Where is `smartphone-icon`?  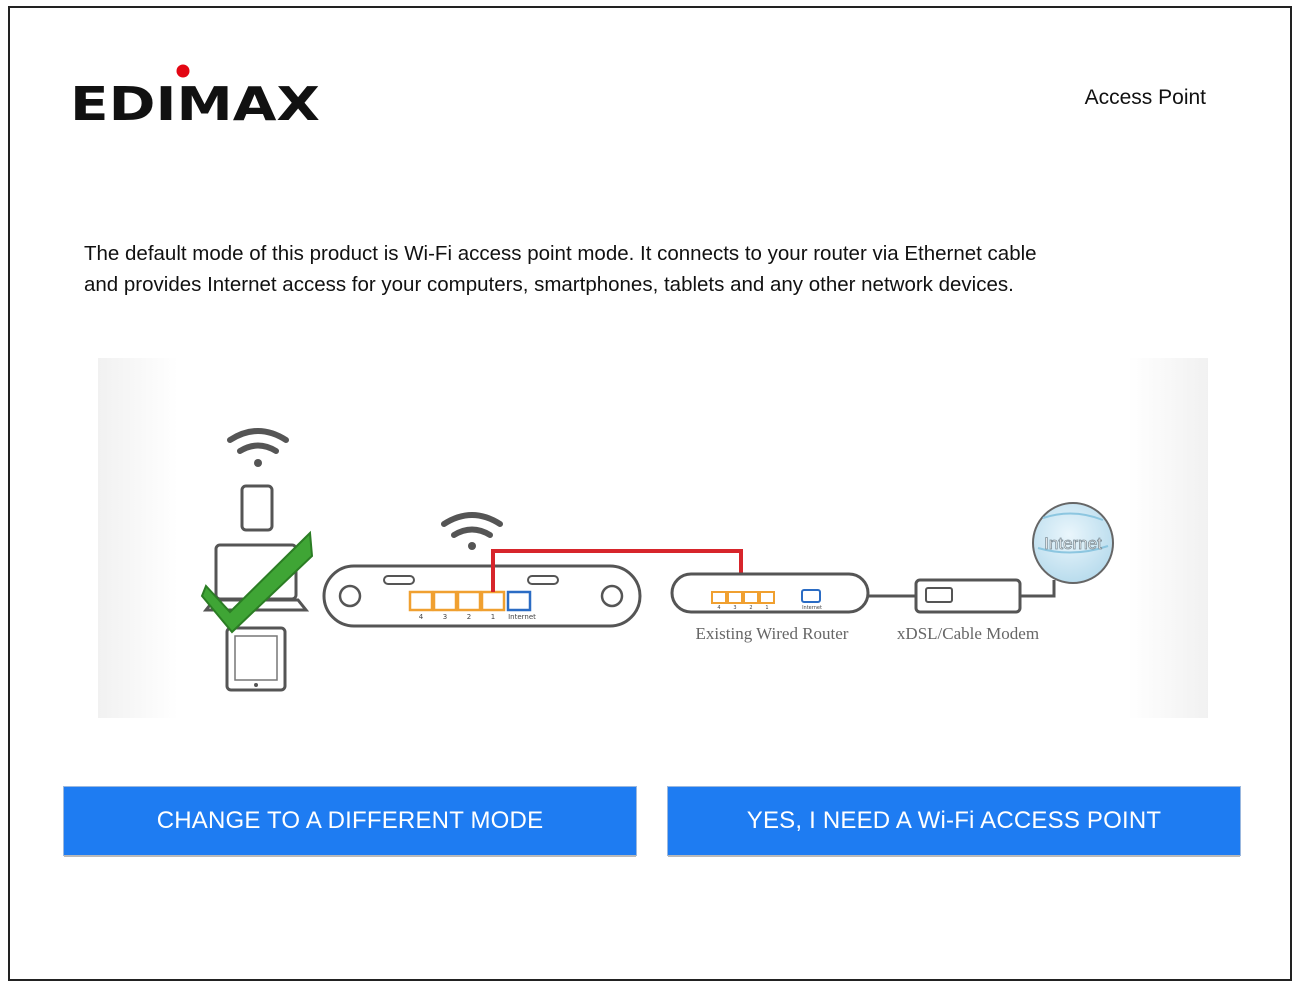 smartphone-icon is located at coordinates (257, 508).